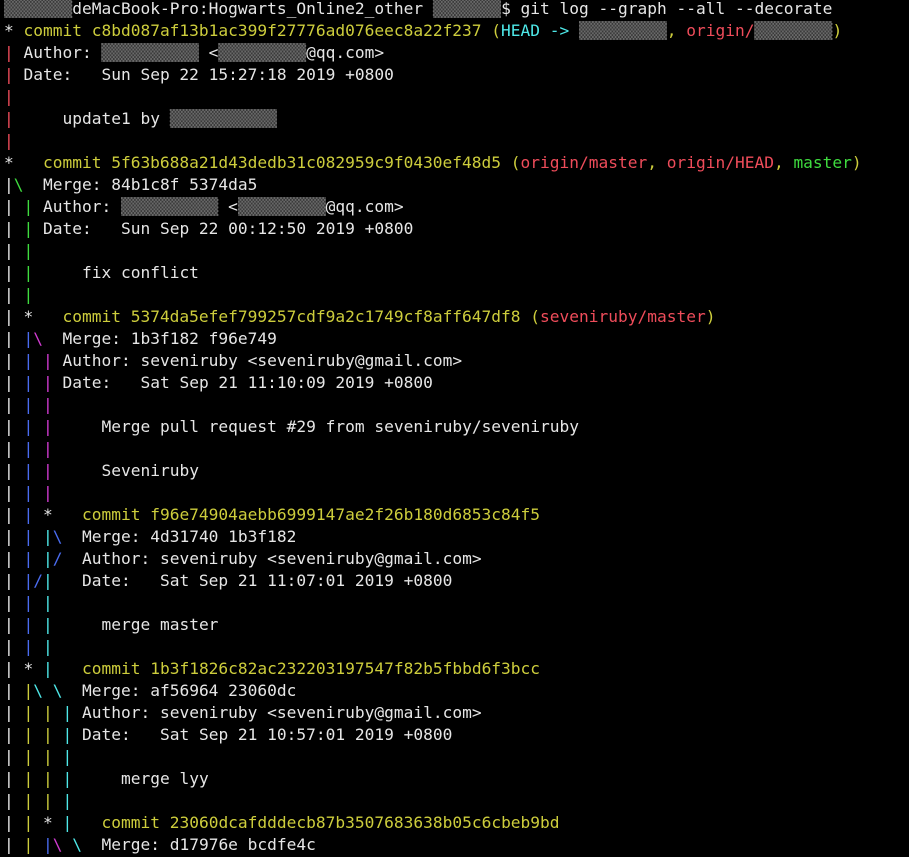 The image size is (909, 857). Describe the element at coordinates (130, 470) in the screenshot. I see `text-segment: Seveniruby` at that location.